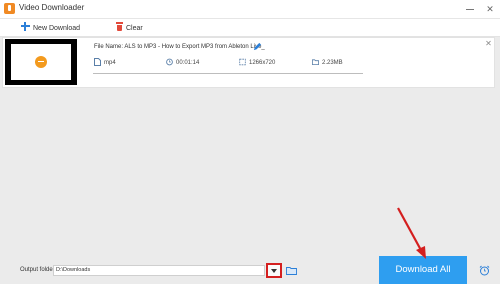  What do you see at coordinates (25, 26) in the screenshot?
I see `plus-icon` at bounding box center [25, 26].